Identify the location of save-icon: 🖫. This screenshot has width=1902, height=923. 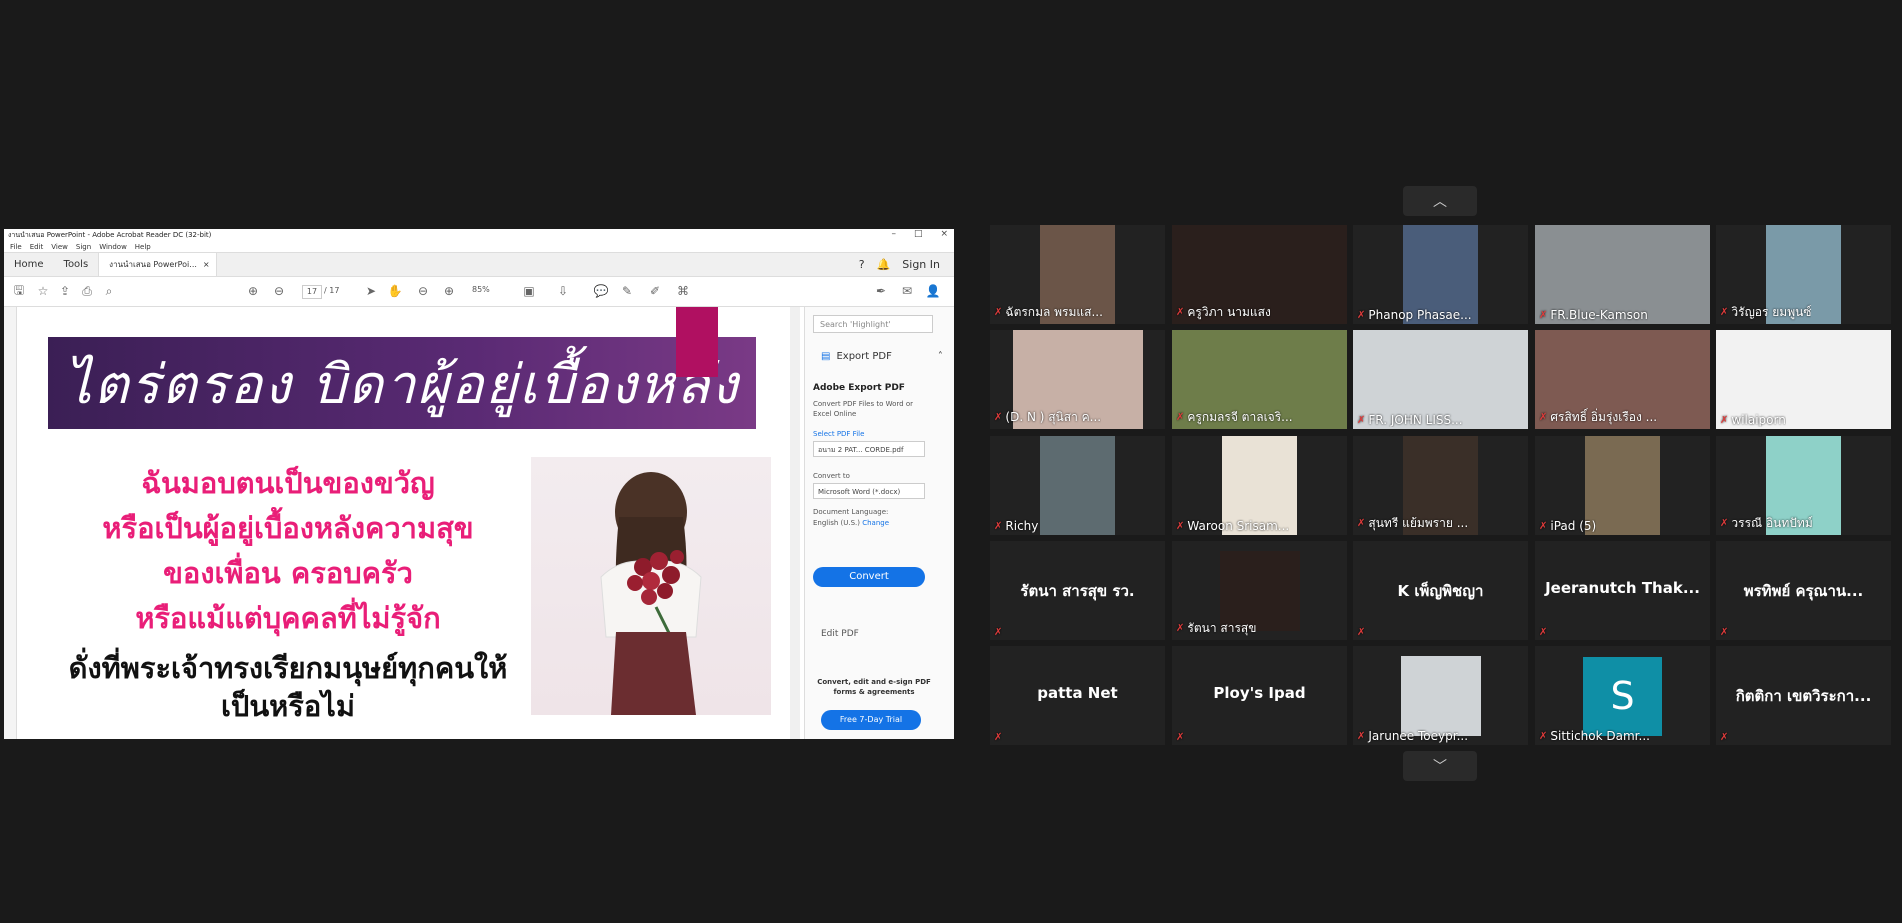
(19, 290).